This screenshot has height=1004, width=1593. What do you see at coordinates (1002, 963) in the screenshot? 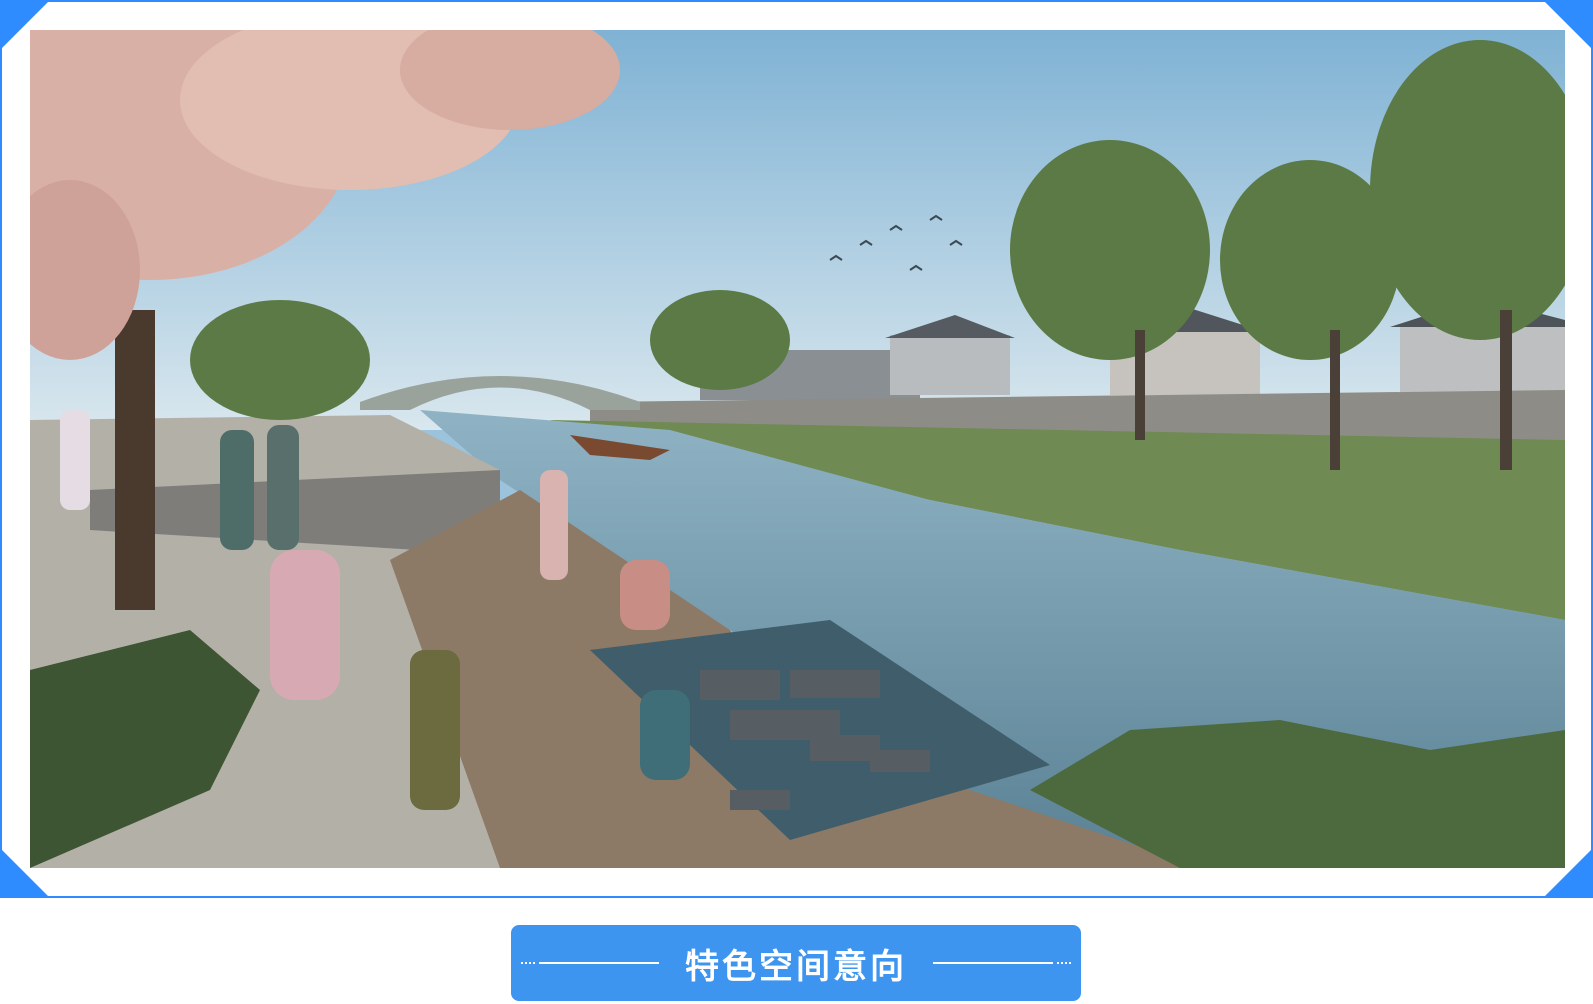
I see `caption-decor-line-right` at bounding box center [1002, 963].